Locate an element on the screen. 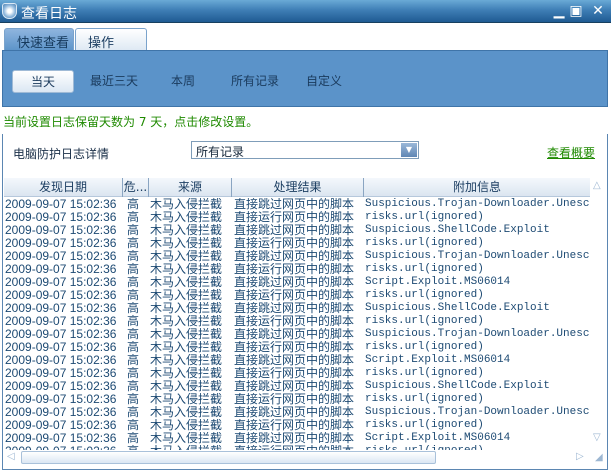  column-header-source: 来源 is located at coordinates (190, 187).